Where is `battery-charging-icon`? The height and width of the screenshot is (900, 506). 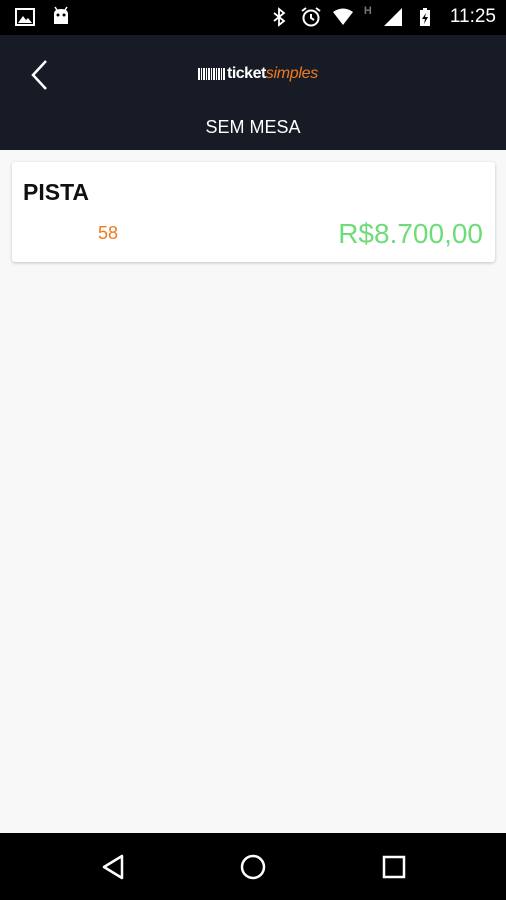 battery-charging-icon is located at coordinates (424, 17).